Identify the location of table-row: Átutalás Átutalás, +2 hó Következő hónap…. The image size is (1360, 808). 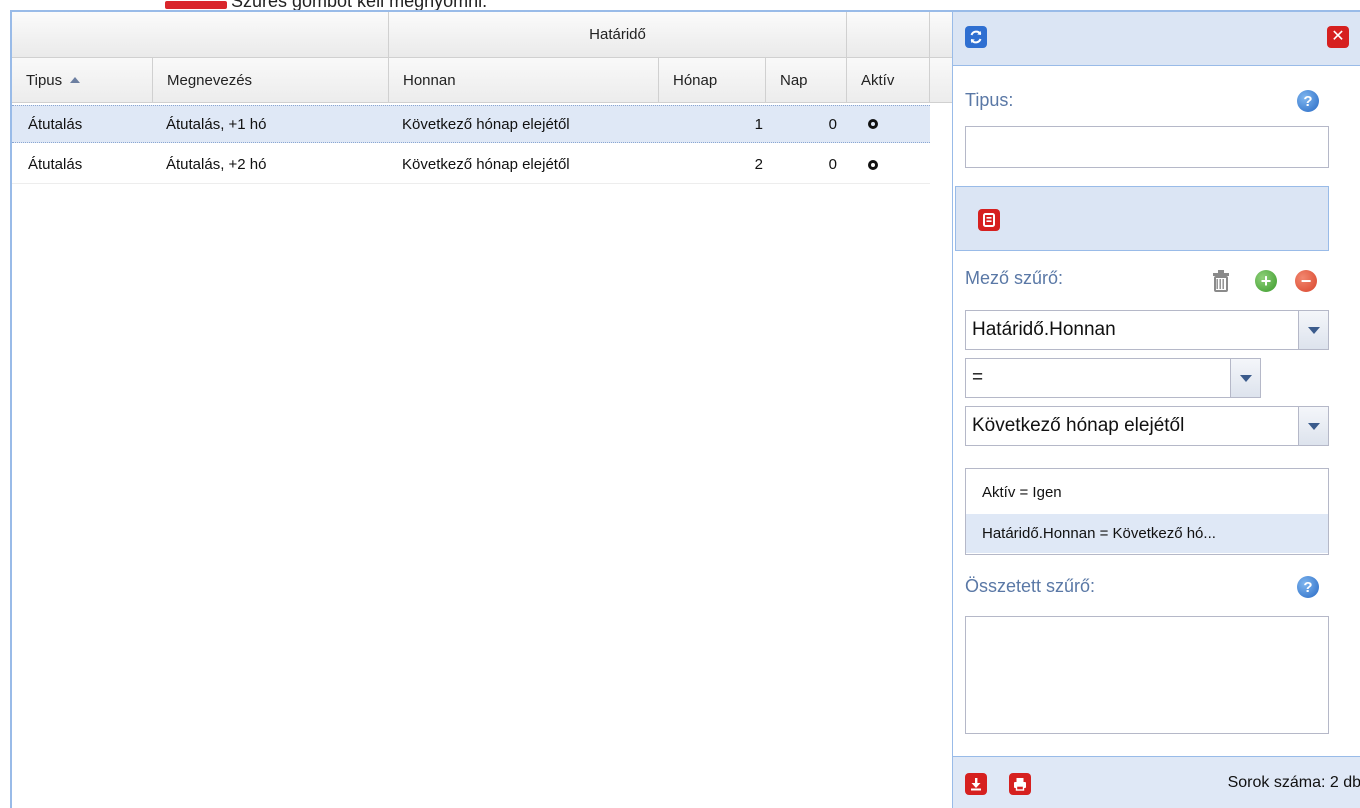
(471, 165).